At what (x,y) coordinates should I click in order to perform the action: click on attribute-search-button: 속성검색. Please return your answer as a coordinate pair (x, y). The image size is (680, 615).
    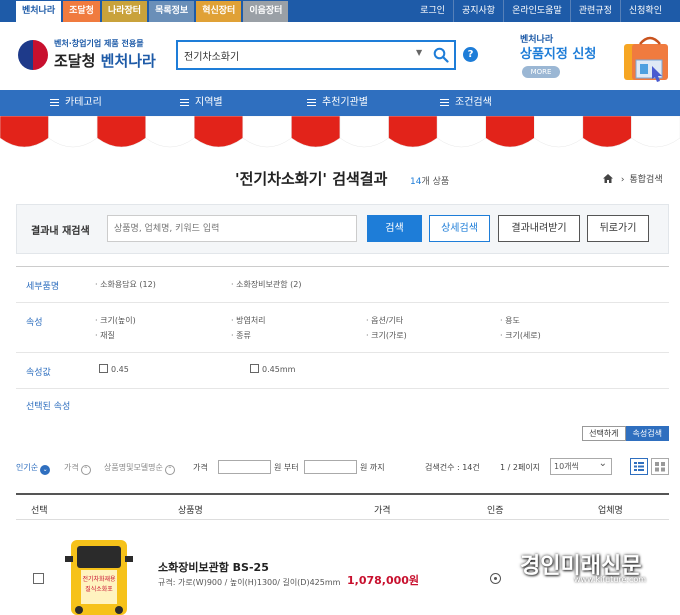
    Looking at the image, I should click on (647, 433).